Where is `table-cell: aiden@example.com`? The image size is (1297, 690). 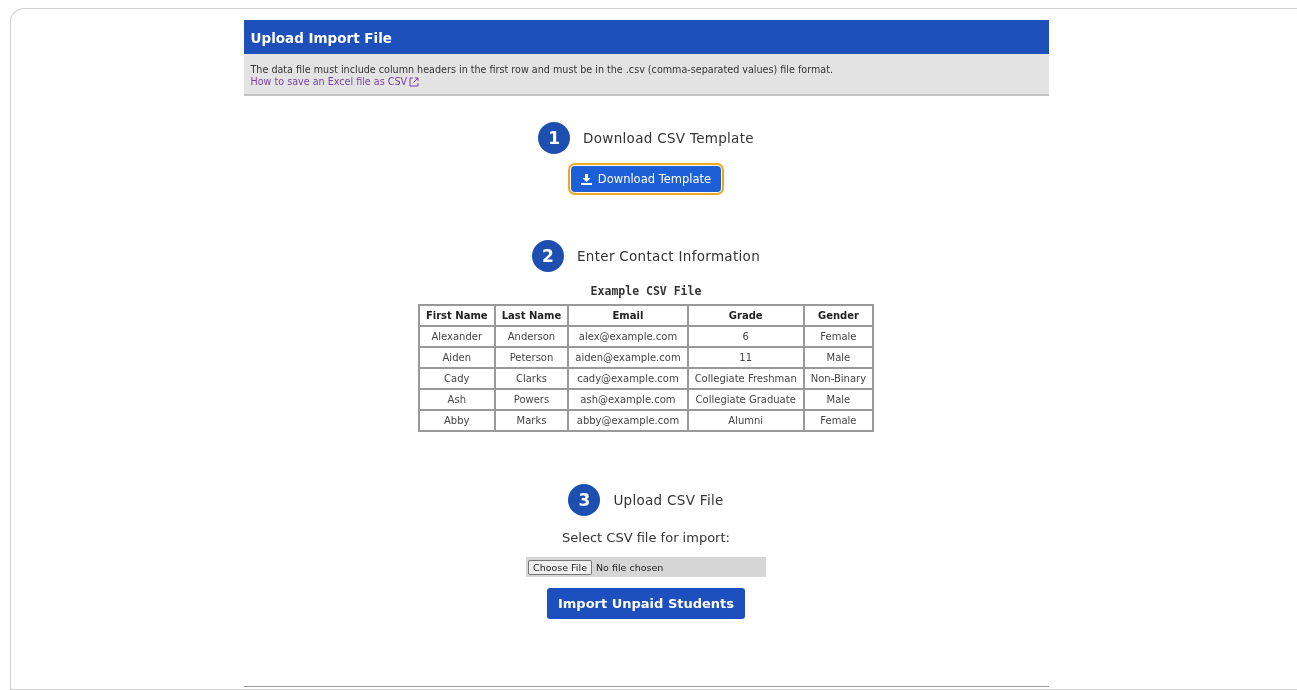
table-cell: aiden@example.com is located at coordinates (628, 357).